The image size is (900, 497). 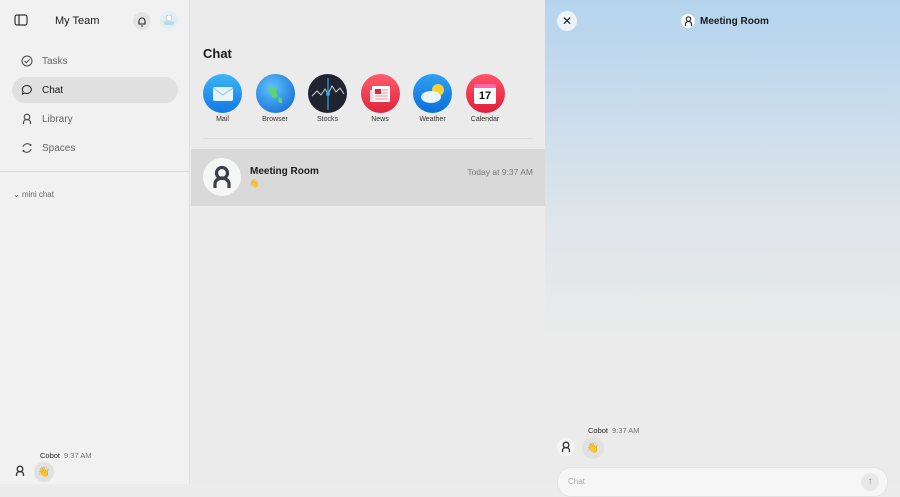 I want to click on app-mail: Mail, so click(x=222, y=98).